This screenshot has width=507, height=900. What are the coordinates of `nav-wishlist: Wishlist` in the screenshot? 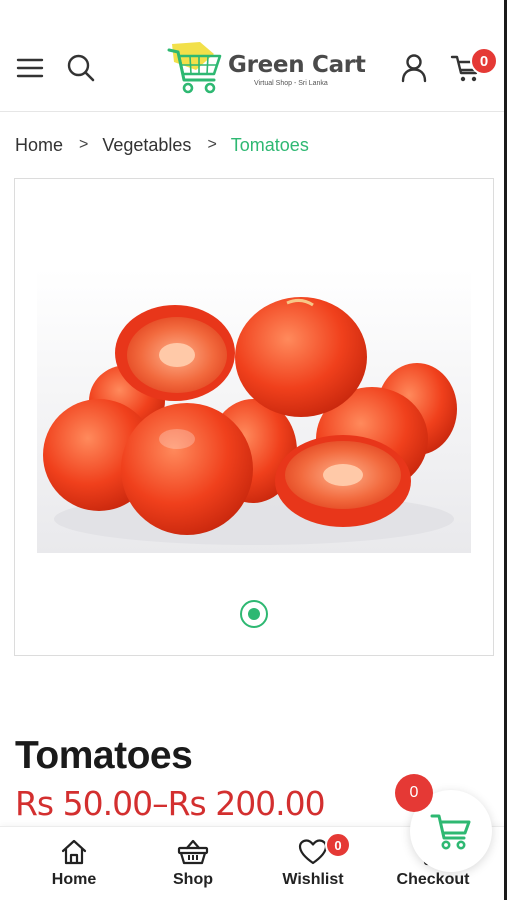 It's located at (313, 863).